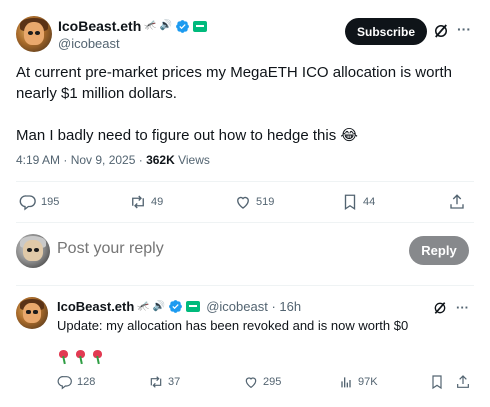  I want to click on like-count: 295, so click(272, 382).